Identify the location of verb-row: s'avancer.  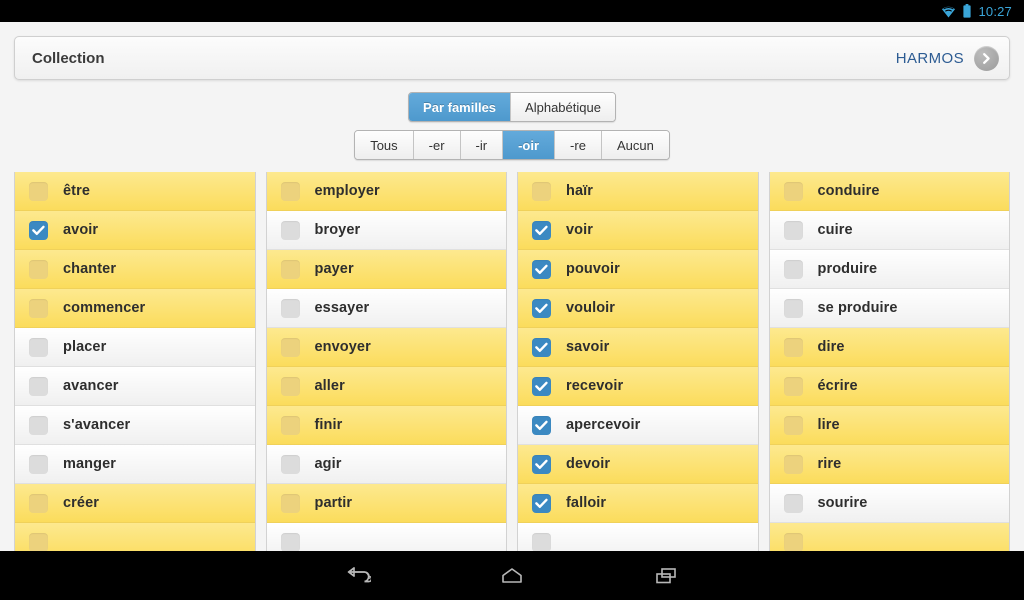
(135, 425).